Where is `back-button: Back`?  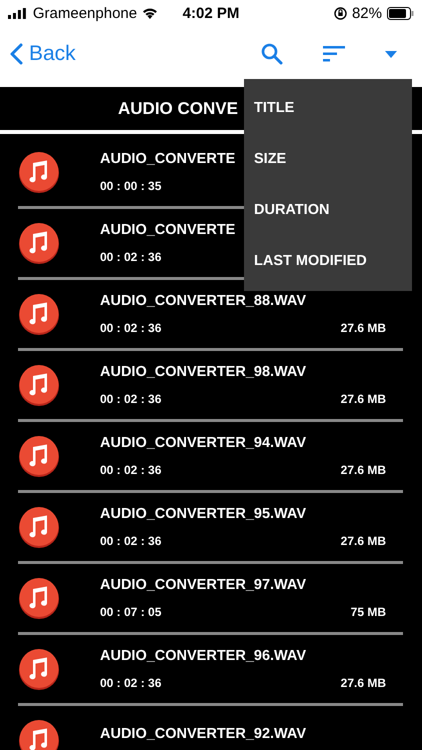
back-button: Back is located at coordinates (43, 54).